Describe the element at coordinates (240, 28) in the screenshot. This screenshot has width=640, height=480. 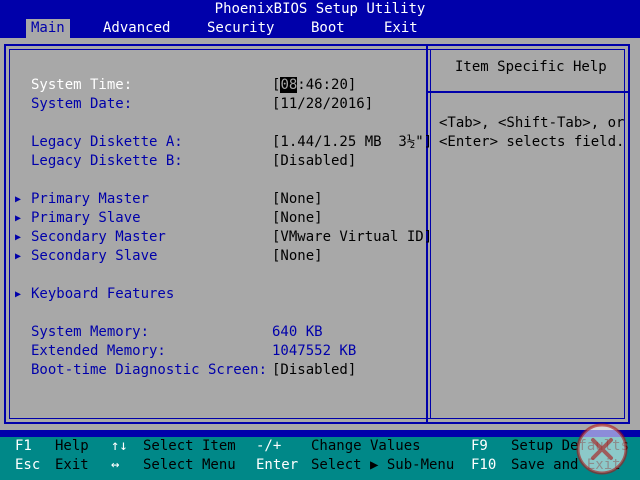
I see `tab-security: Security` at that location.